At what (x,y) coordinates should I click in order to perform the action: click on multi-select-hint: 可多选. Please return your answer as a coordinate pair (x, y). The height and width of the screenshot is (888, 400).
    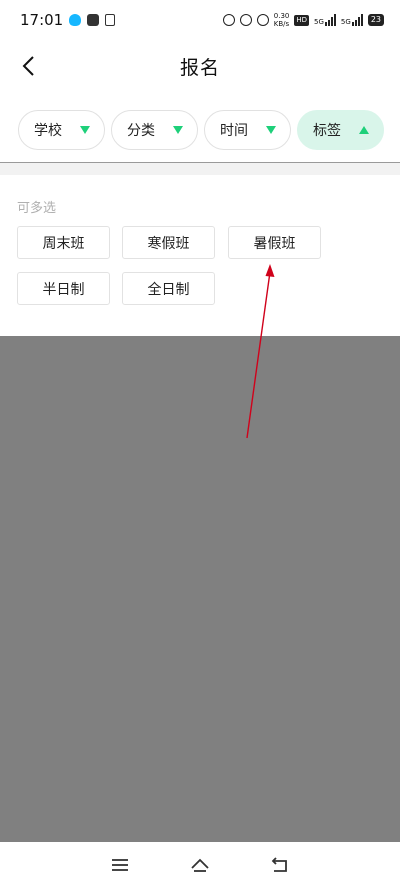
    Looking at the image, I should click on (37, 208).